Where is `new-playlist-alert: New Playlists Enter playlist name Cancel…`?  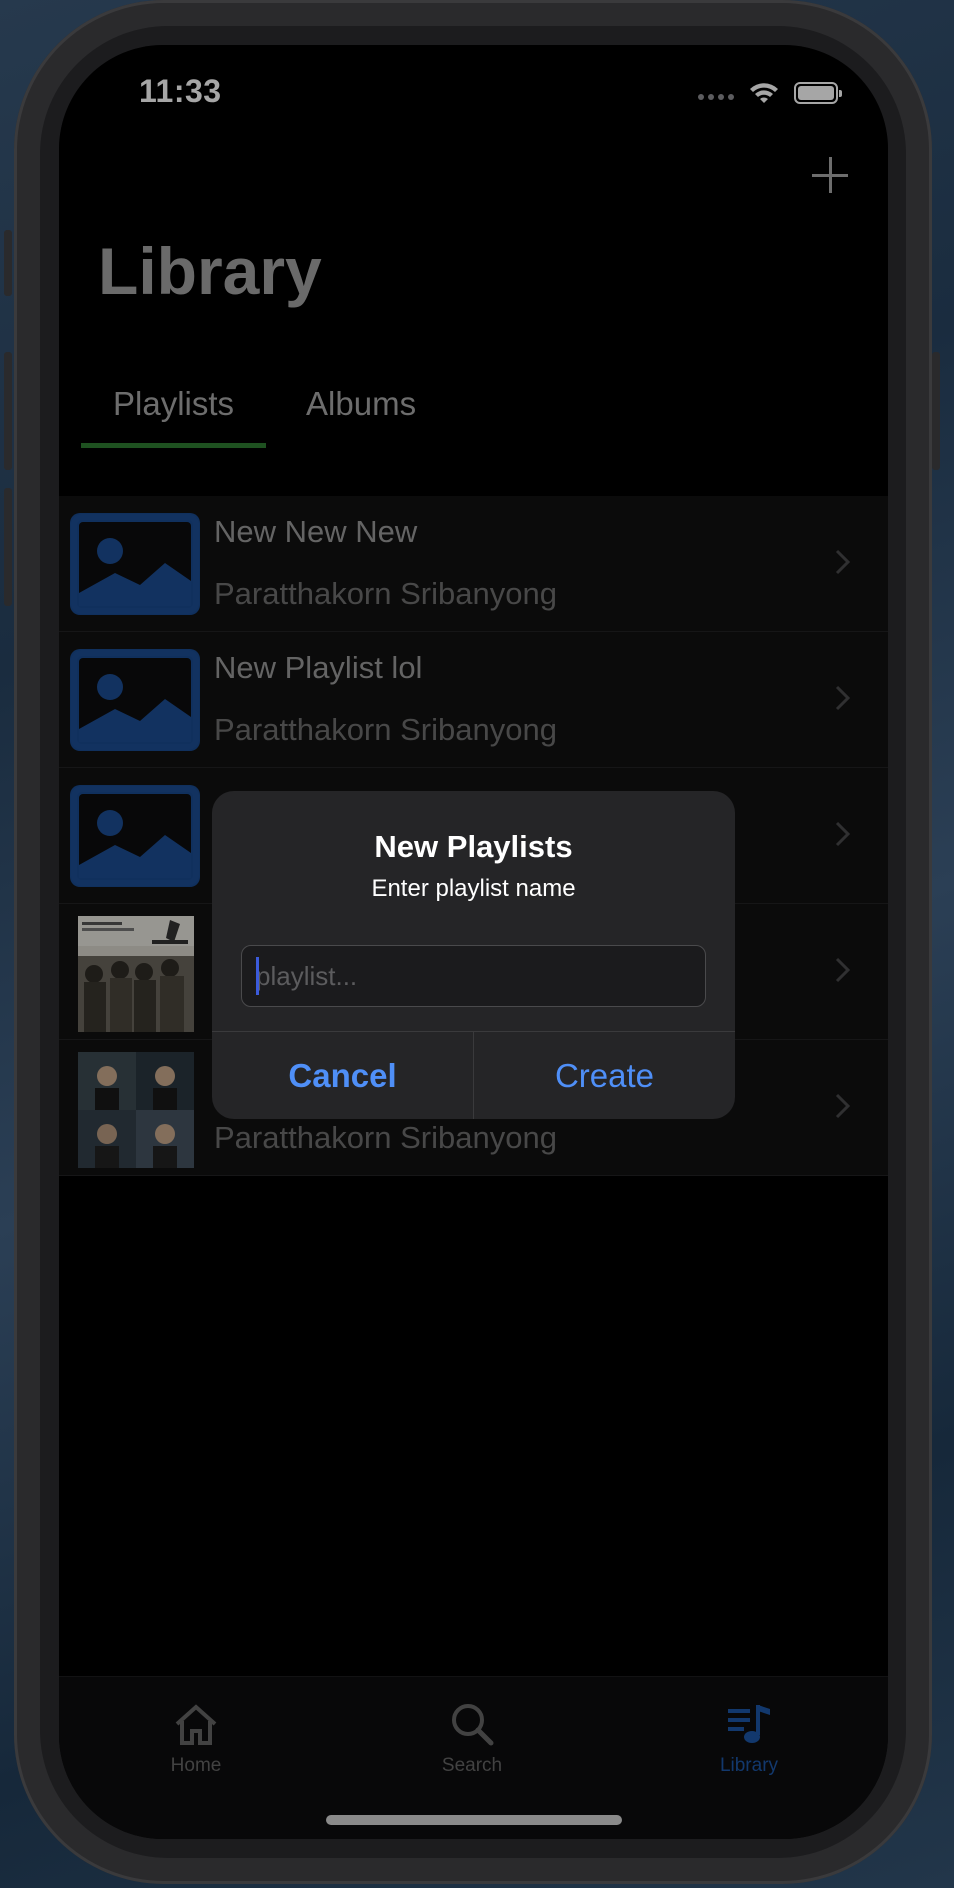
new-playlist-alert: New Playlists Enter playlist name Cancel… is located at coordinates (473, 955).